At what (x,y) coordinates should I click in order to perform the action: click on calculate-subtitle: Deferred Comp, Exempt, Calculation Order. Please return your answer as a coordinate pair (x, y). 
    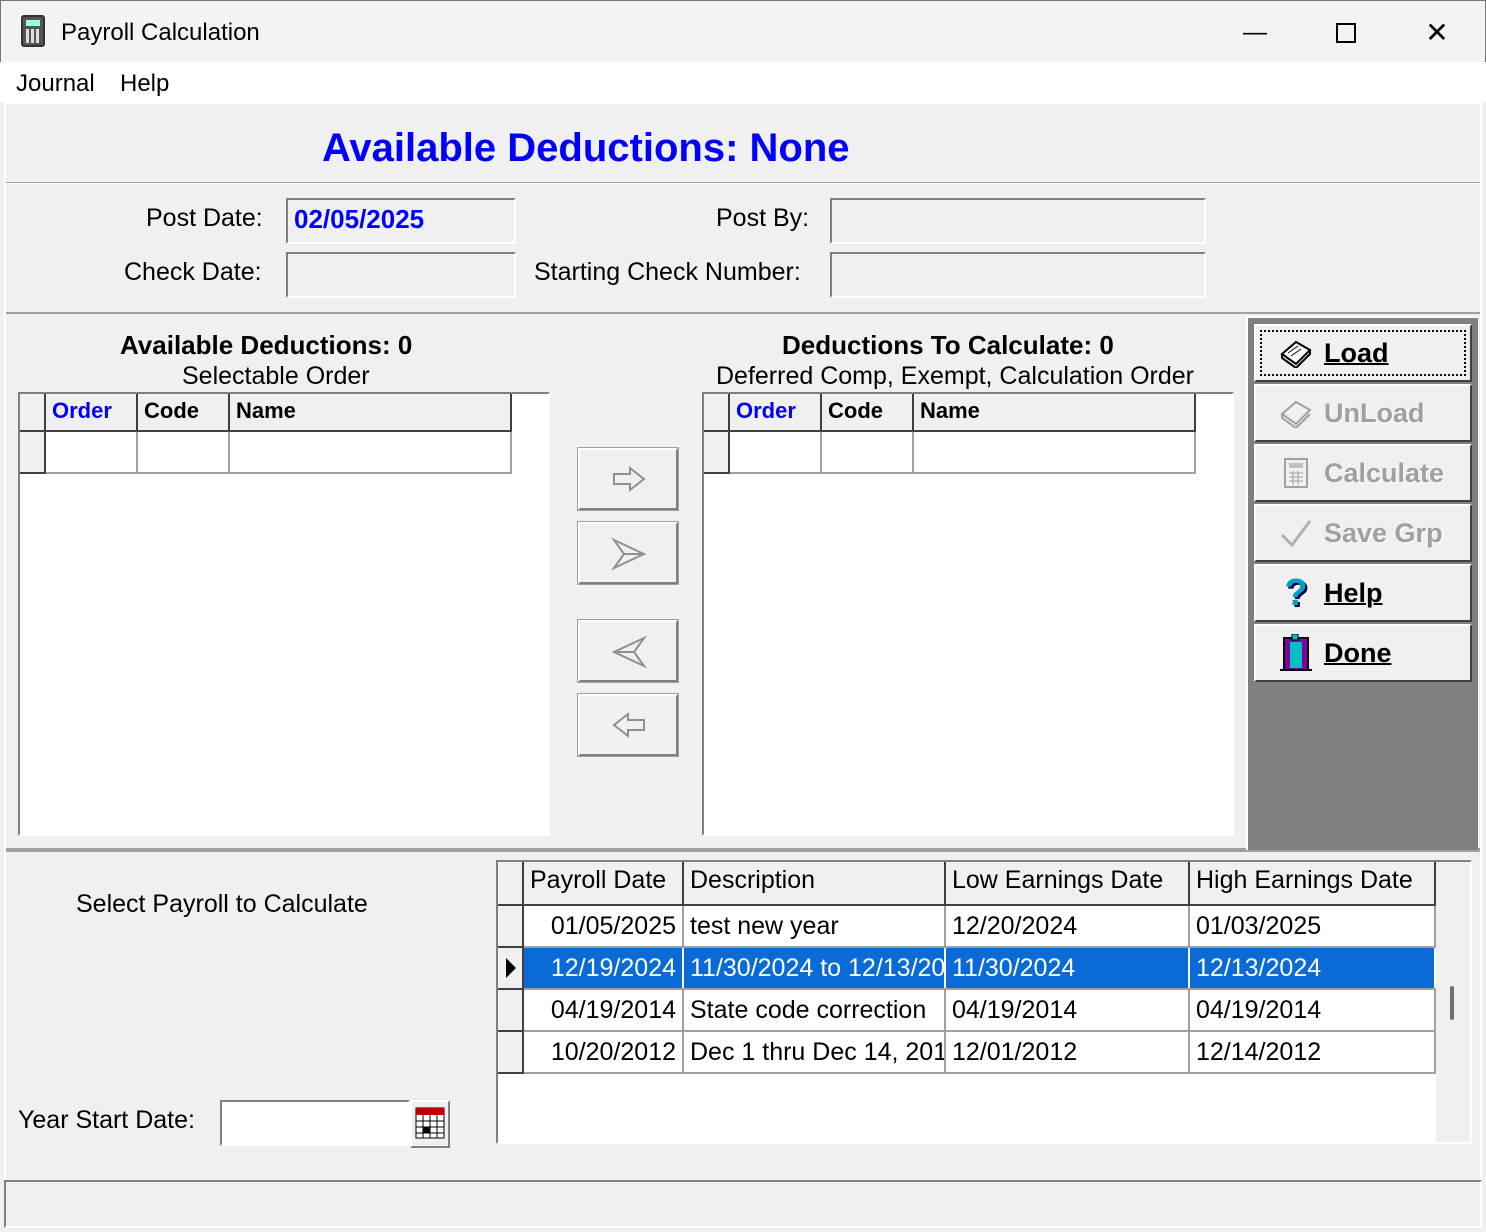
    Looking at the image, I should click on (955, 376).